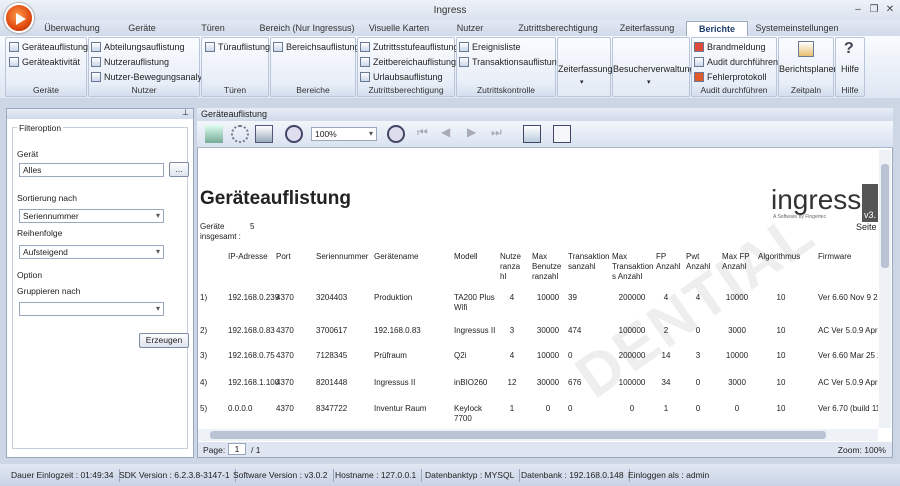 The width and height of the screenshot is (900, 486). Describe the element at coordinates (44, 62) in the screenshot. I see `btn-geraeteaktivitaet: Geräteaktivität` at that location.